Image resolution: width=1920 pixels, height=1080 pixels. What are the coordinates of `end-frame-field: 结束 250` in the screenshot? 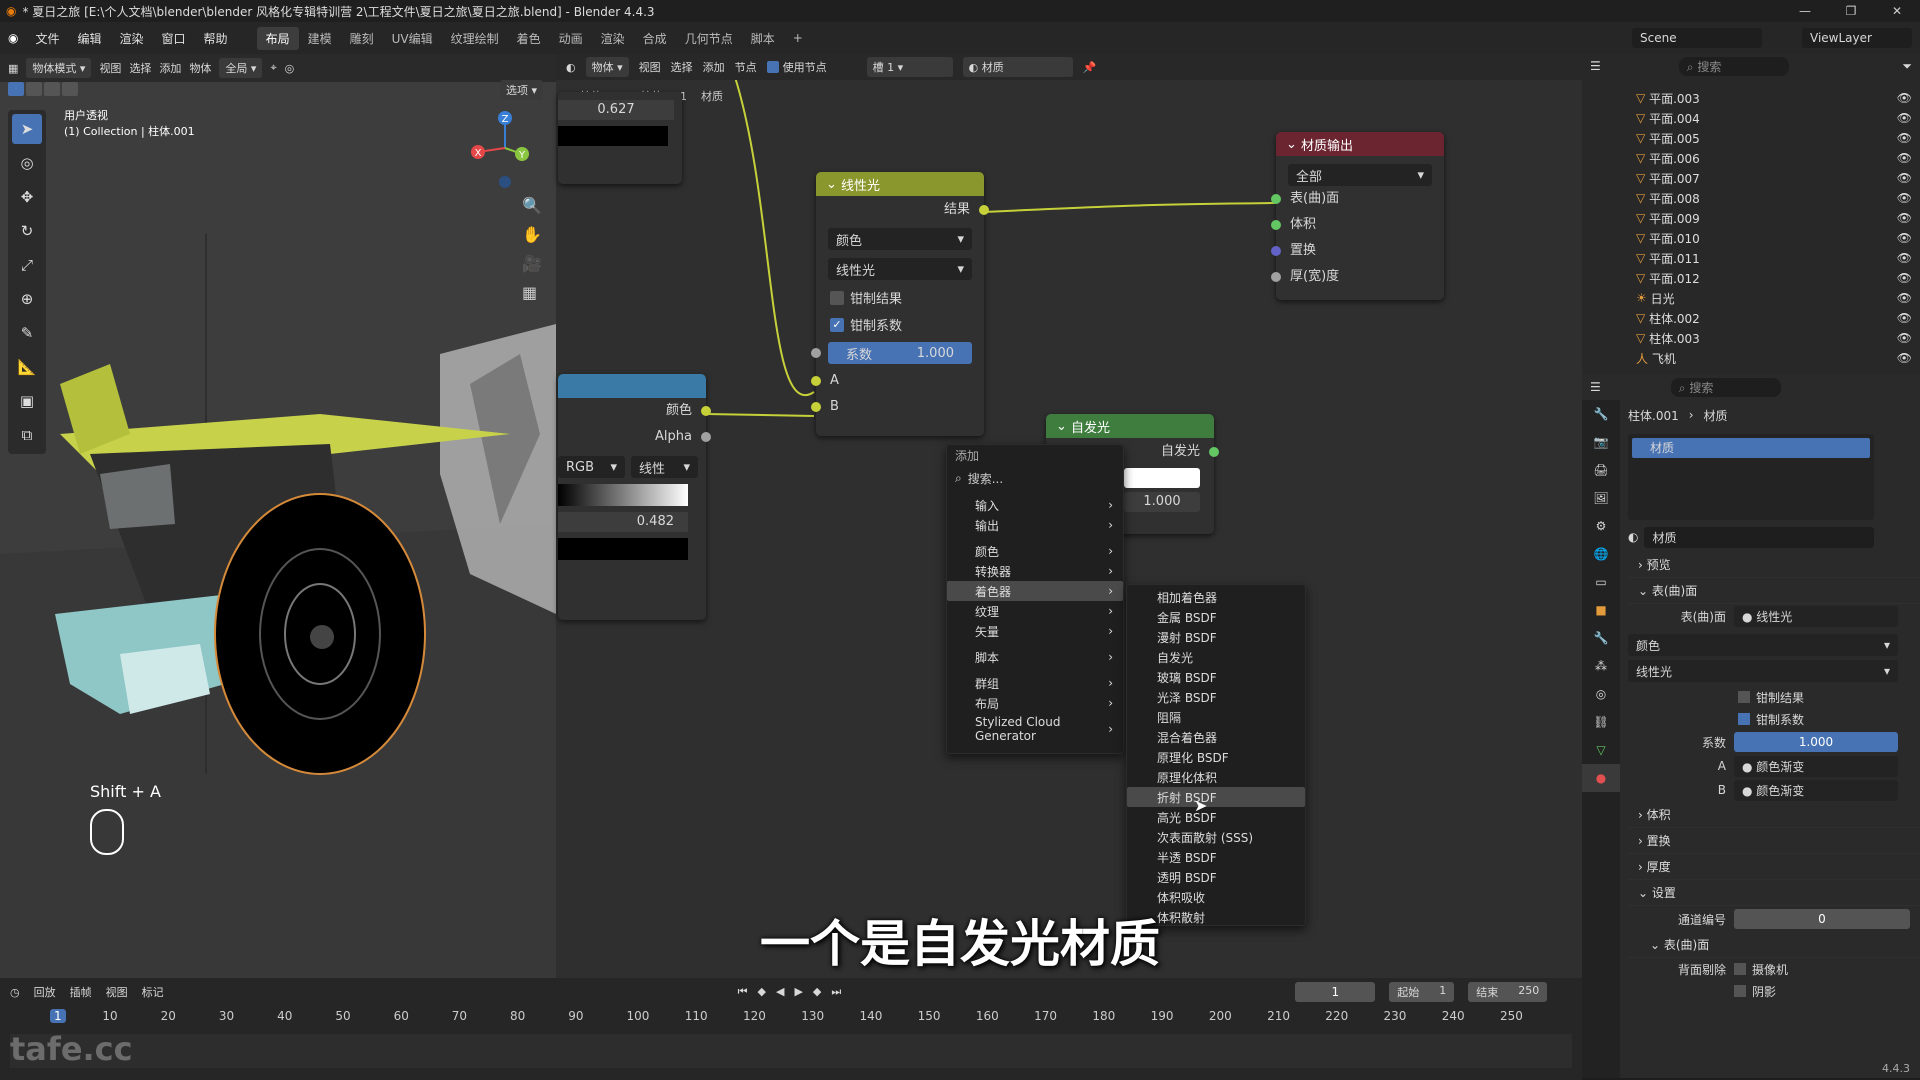 It's located at (1508, 992).